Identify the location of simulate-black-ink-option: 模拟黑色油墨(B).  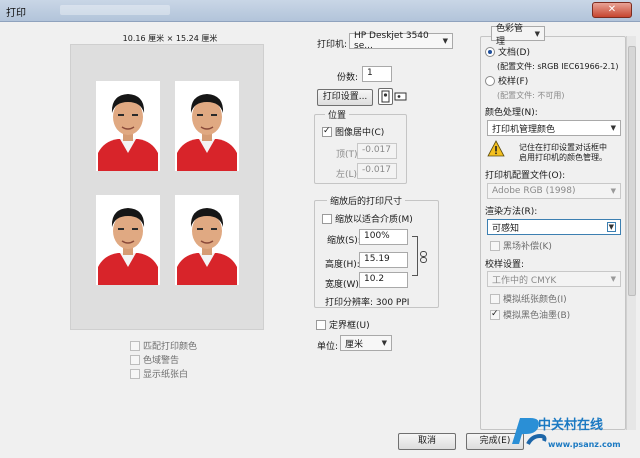
(530, 314).